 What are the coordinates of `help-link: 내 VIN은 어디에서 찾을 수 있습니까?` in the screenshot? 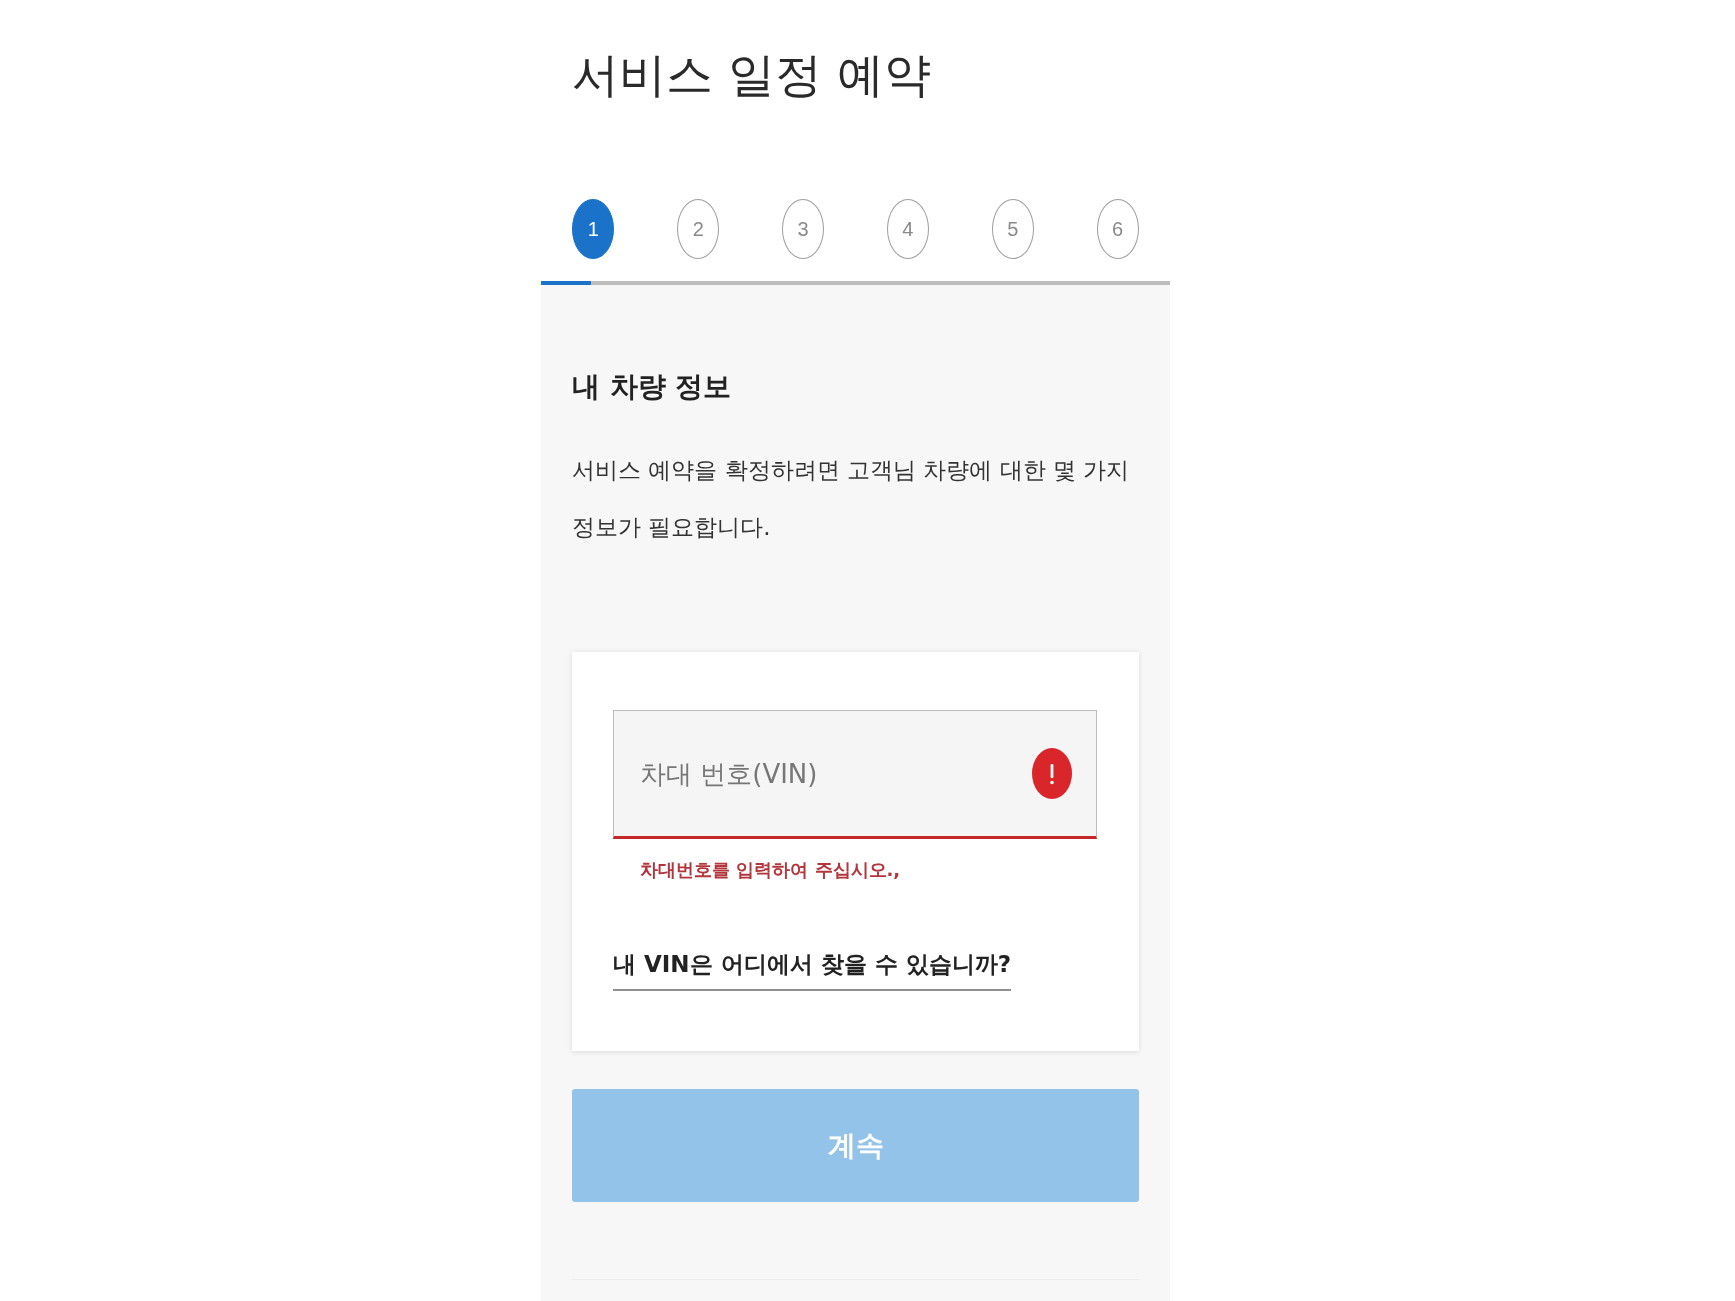 It's located at (812, 969).